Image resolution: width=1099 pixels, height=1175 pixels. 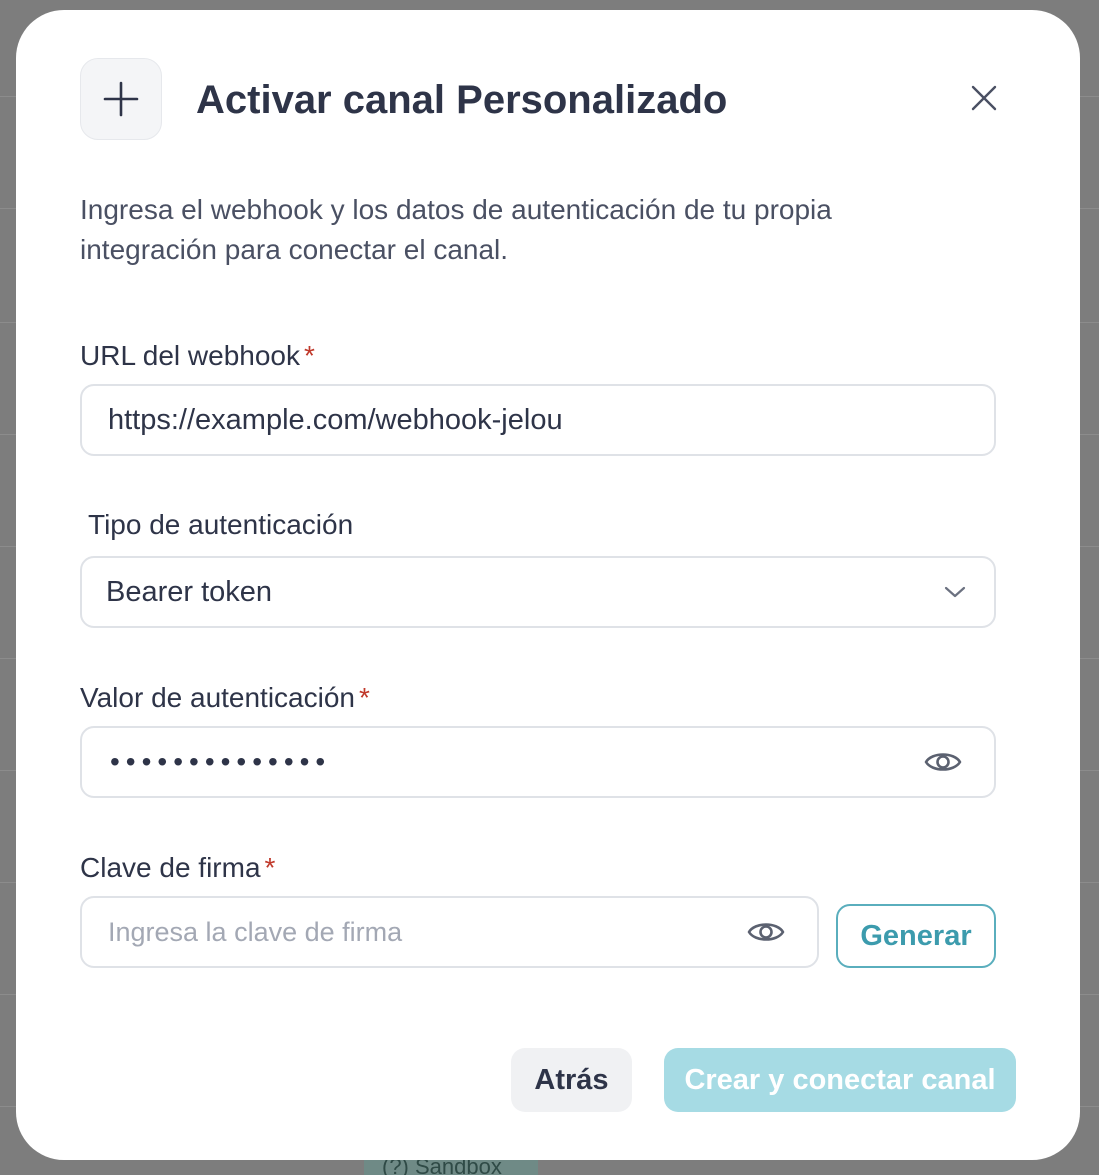 I want to click on auth-type-select: Bearer token, so click(x=538, y=592).